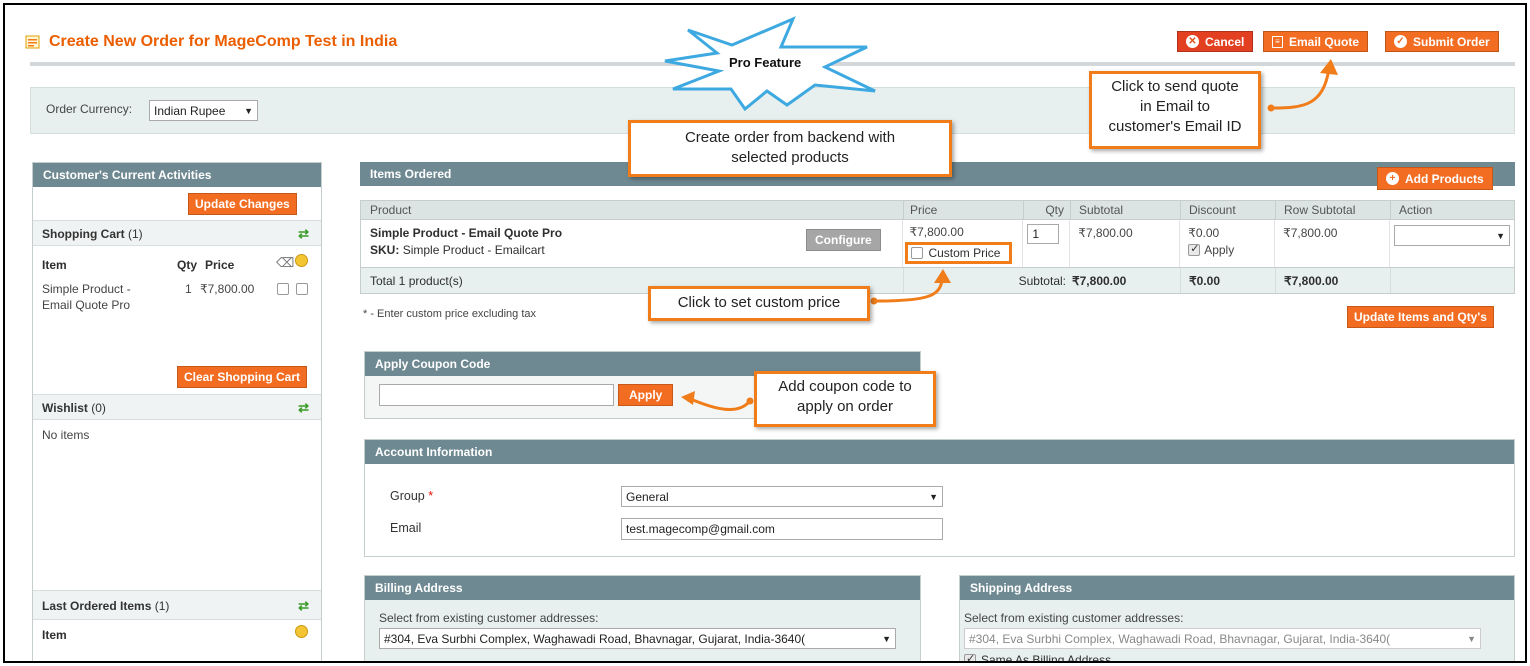 The height and width of the screenshot is (666, 1530). Describe the element at coordinates (874, 301) in the screenshot. I see `custom-price-arrow-dot` at that location.